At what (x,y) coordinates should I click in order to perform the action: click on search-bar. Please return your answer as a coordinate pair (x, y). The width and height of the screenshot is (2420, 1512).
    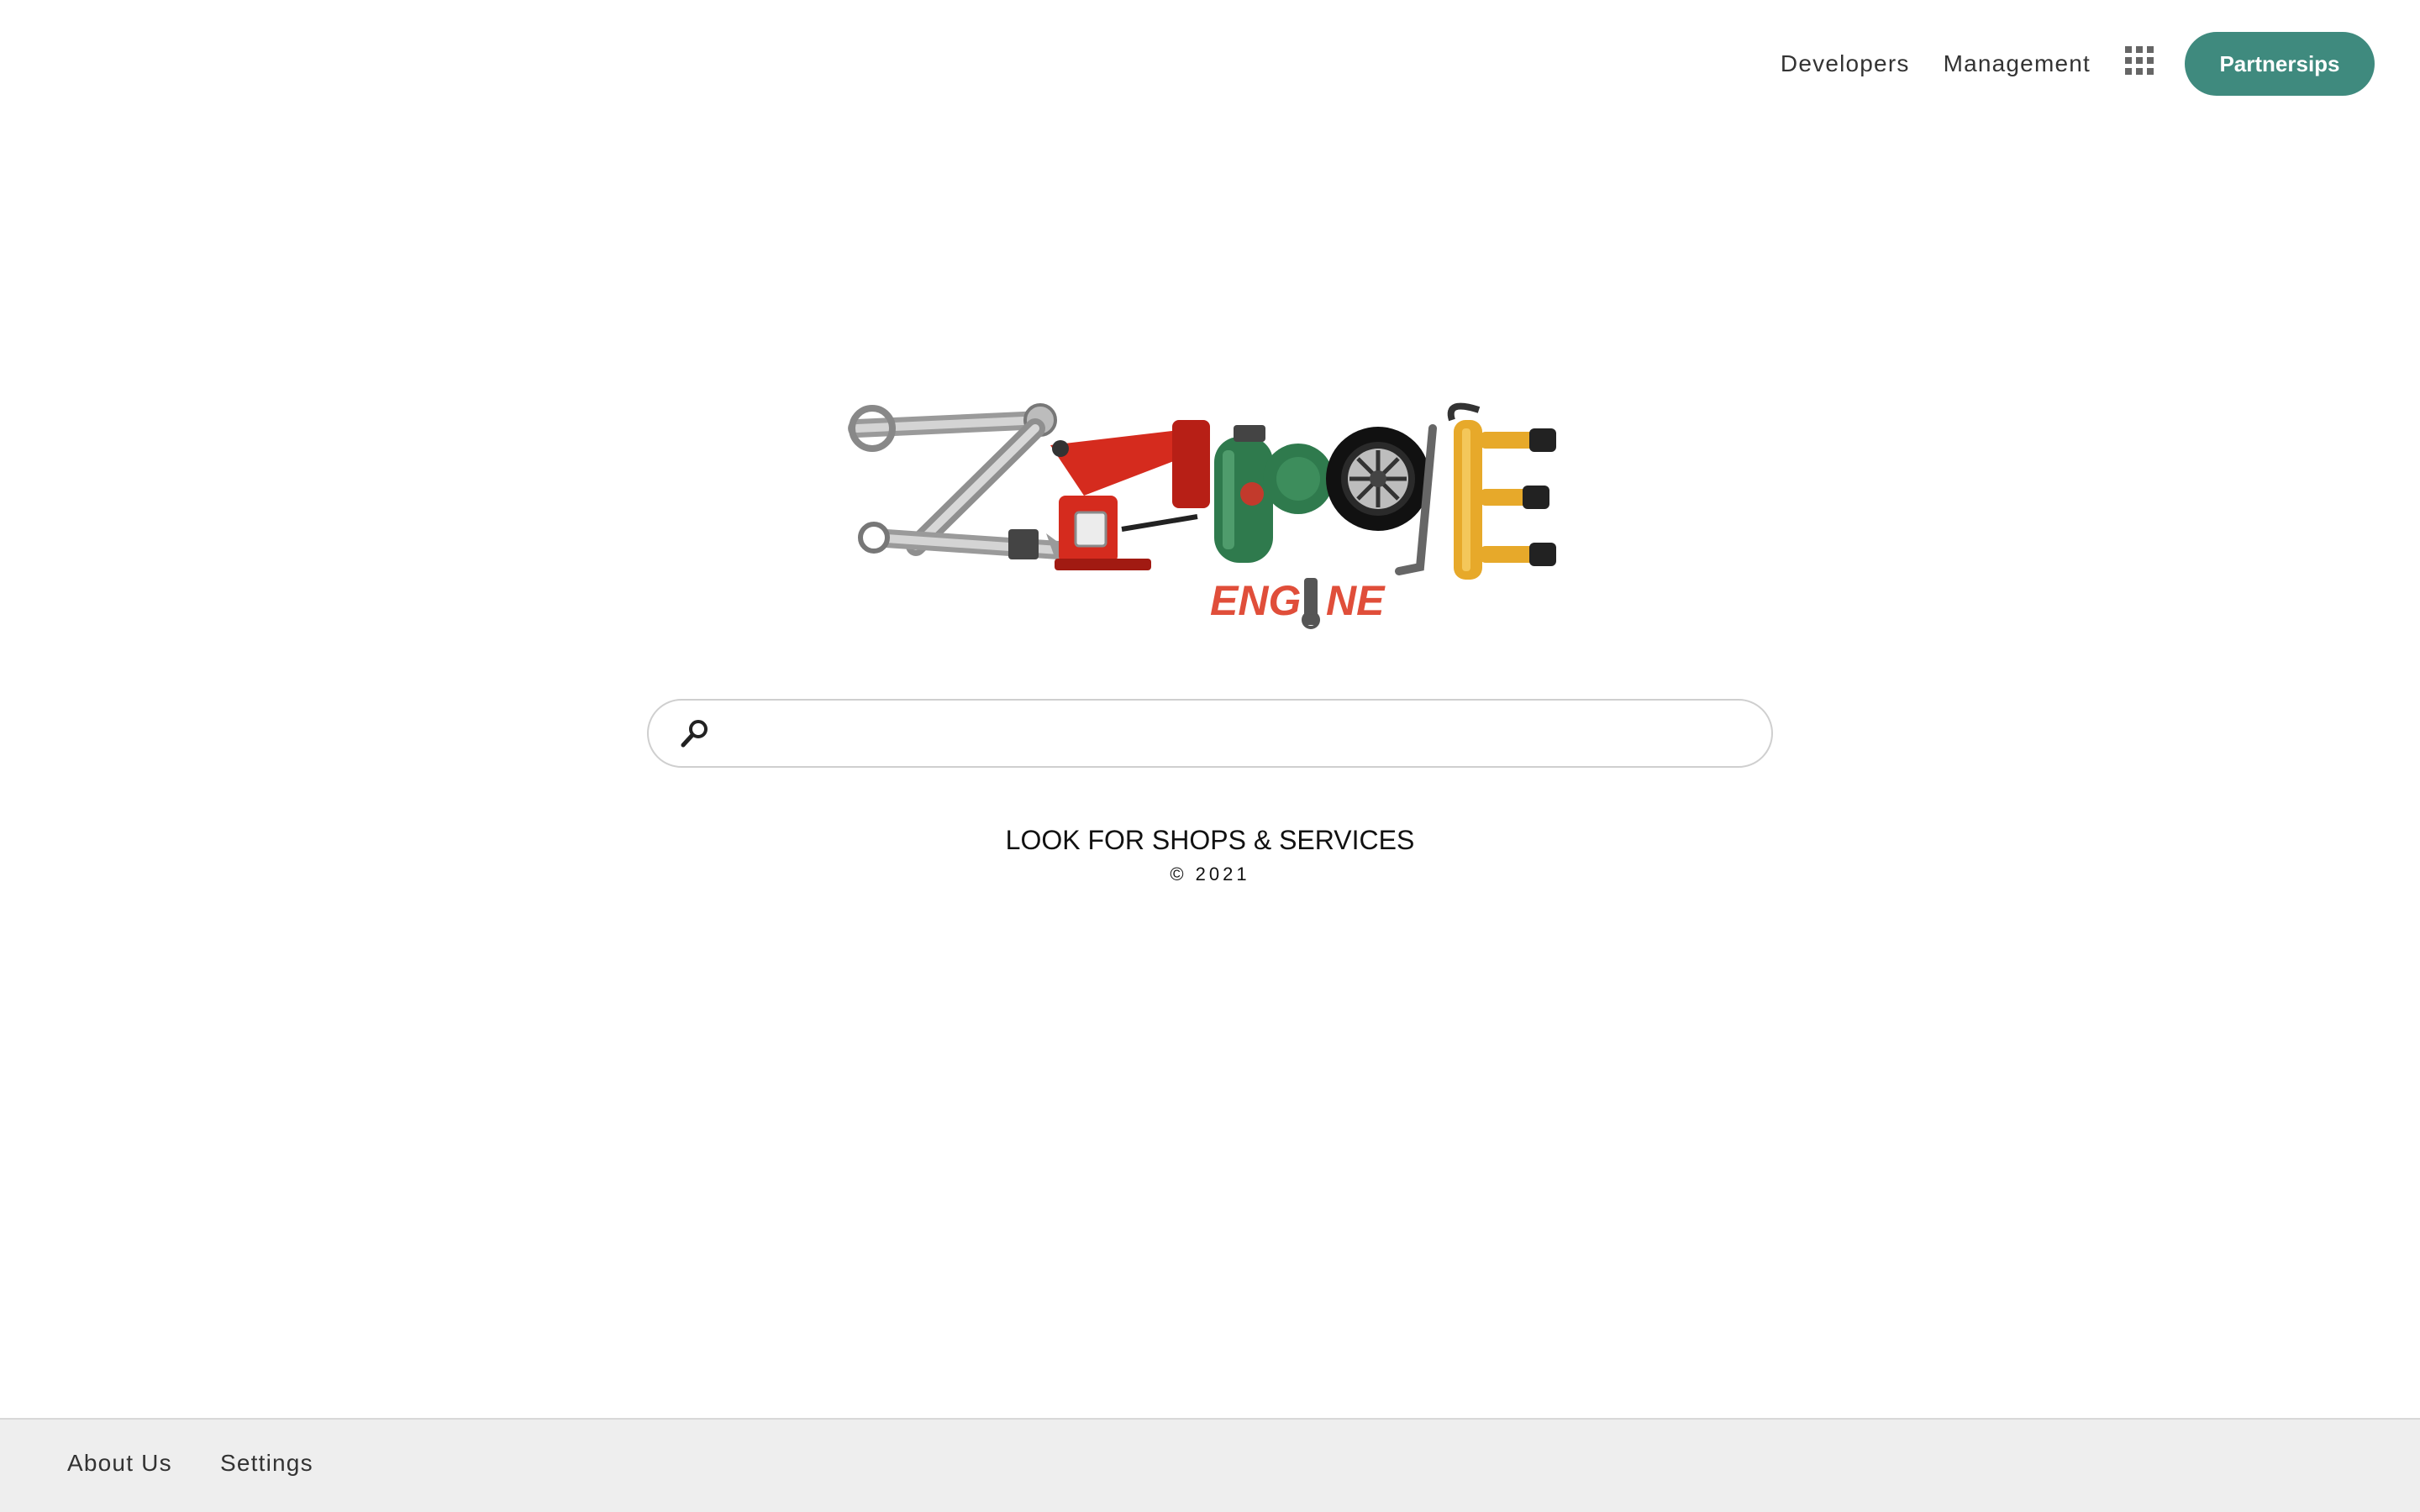
    Looking at the image, I should click on (1210, 733).